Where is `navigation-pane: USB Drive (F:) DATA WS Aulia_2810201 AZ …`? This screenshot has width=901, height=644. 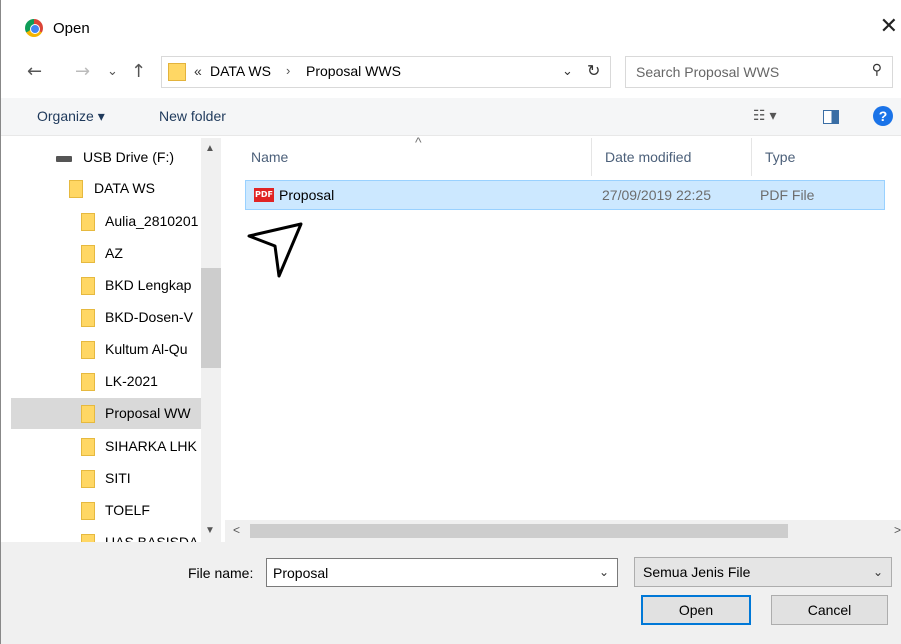 navigation-pane: USB Drive (F:) DATA WS Aulia_2810201 AZ … is located at coordinates (117, 340).